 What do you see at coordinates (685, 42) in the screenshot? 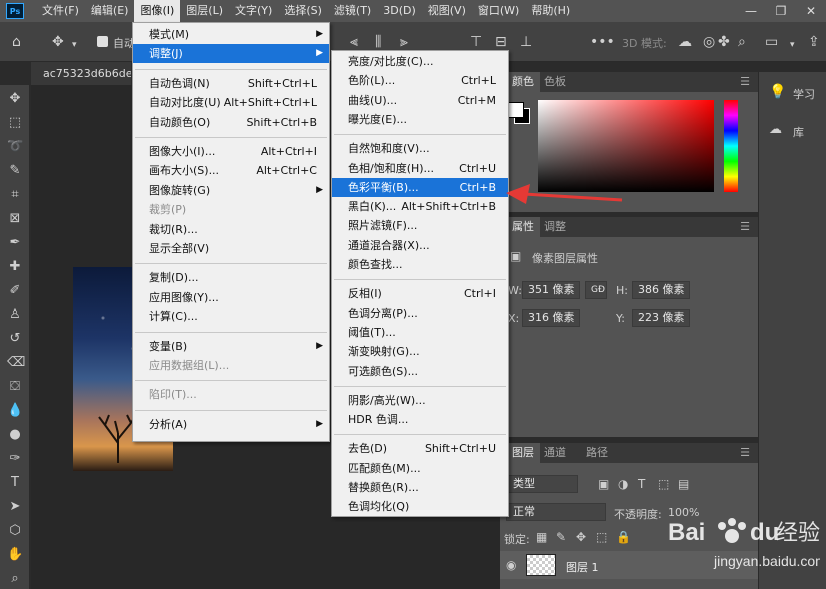
I see `3d-orbit-icon: ☁` at bounding box center [685, 42].